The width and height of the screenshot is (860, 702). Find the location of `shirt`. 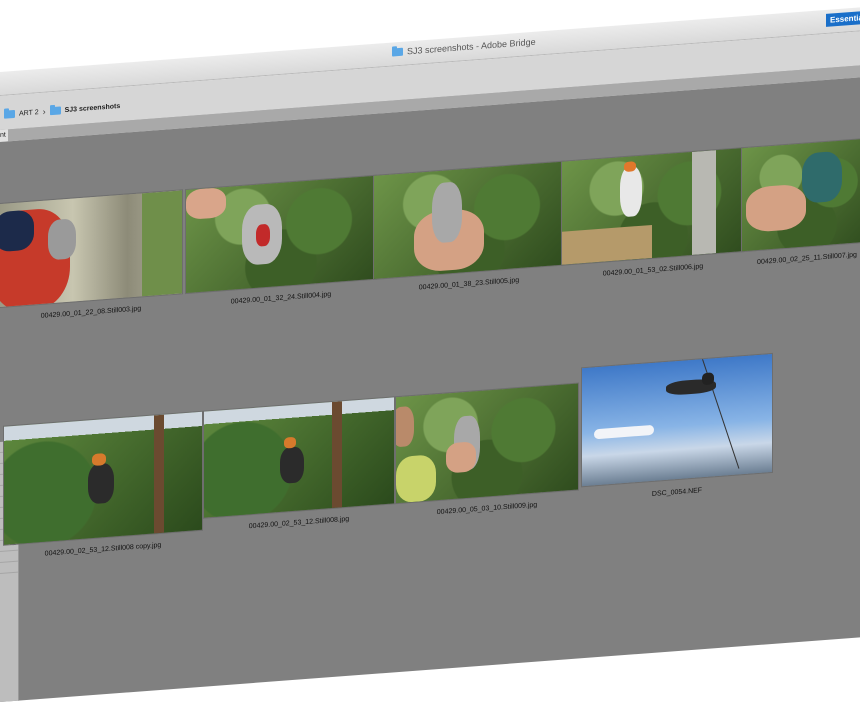

shirt is located at coordinates (416, 479).